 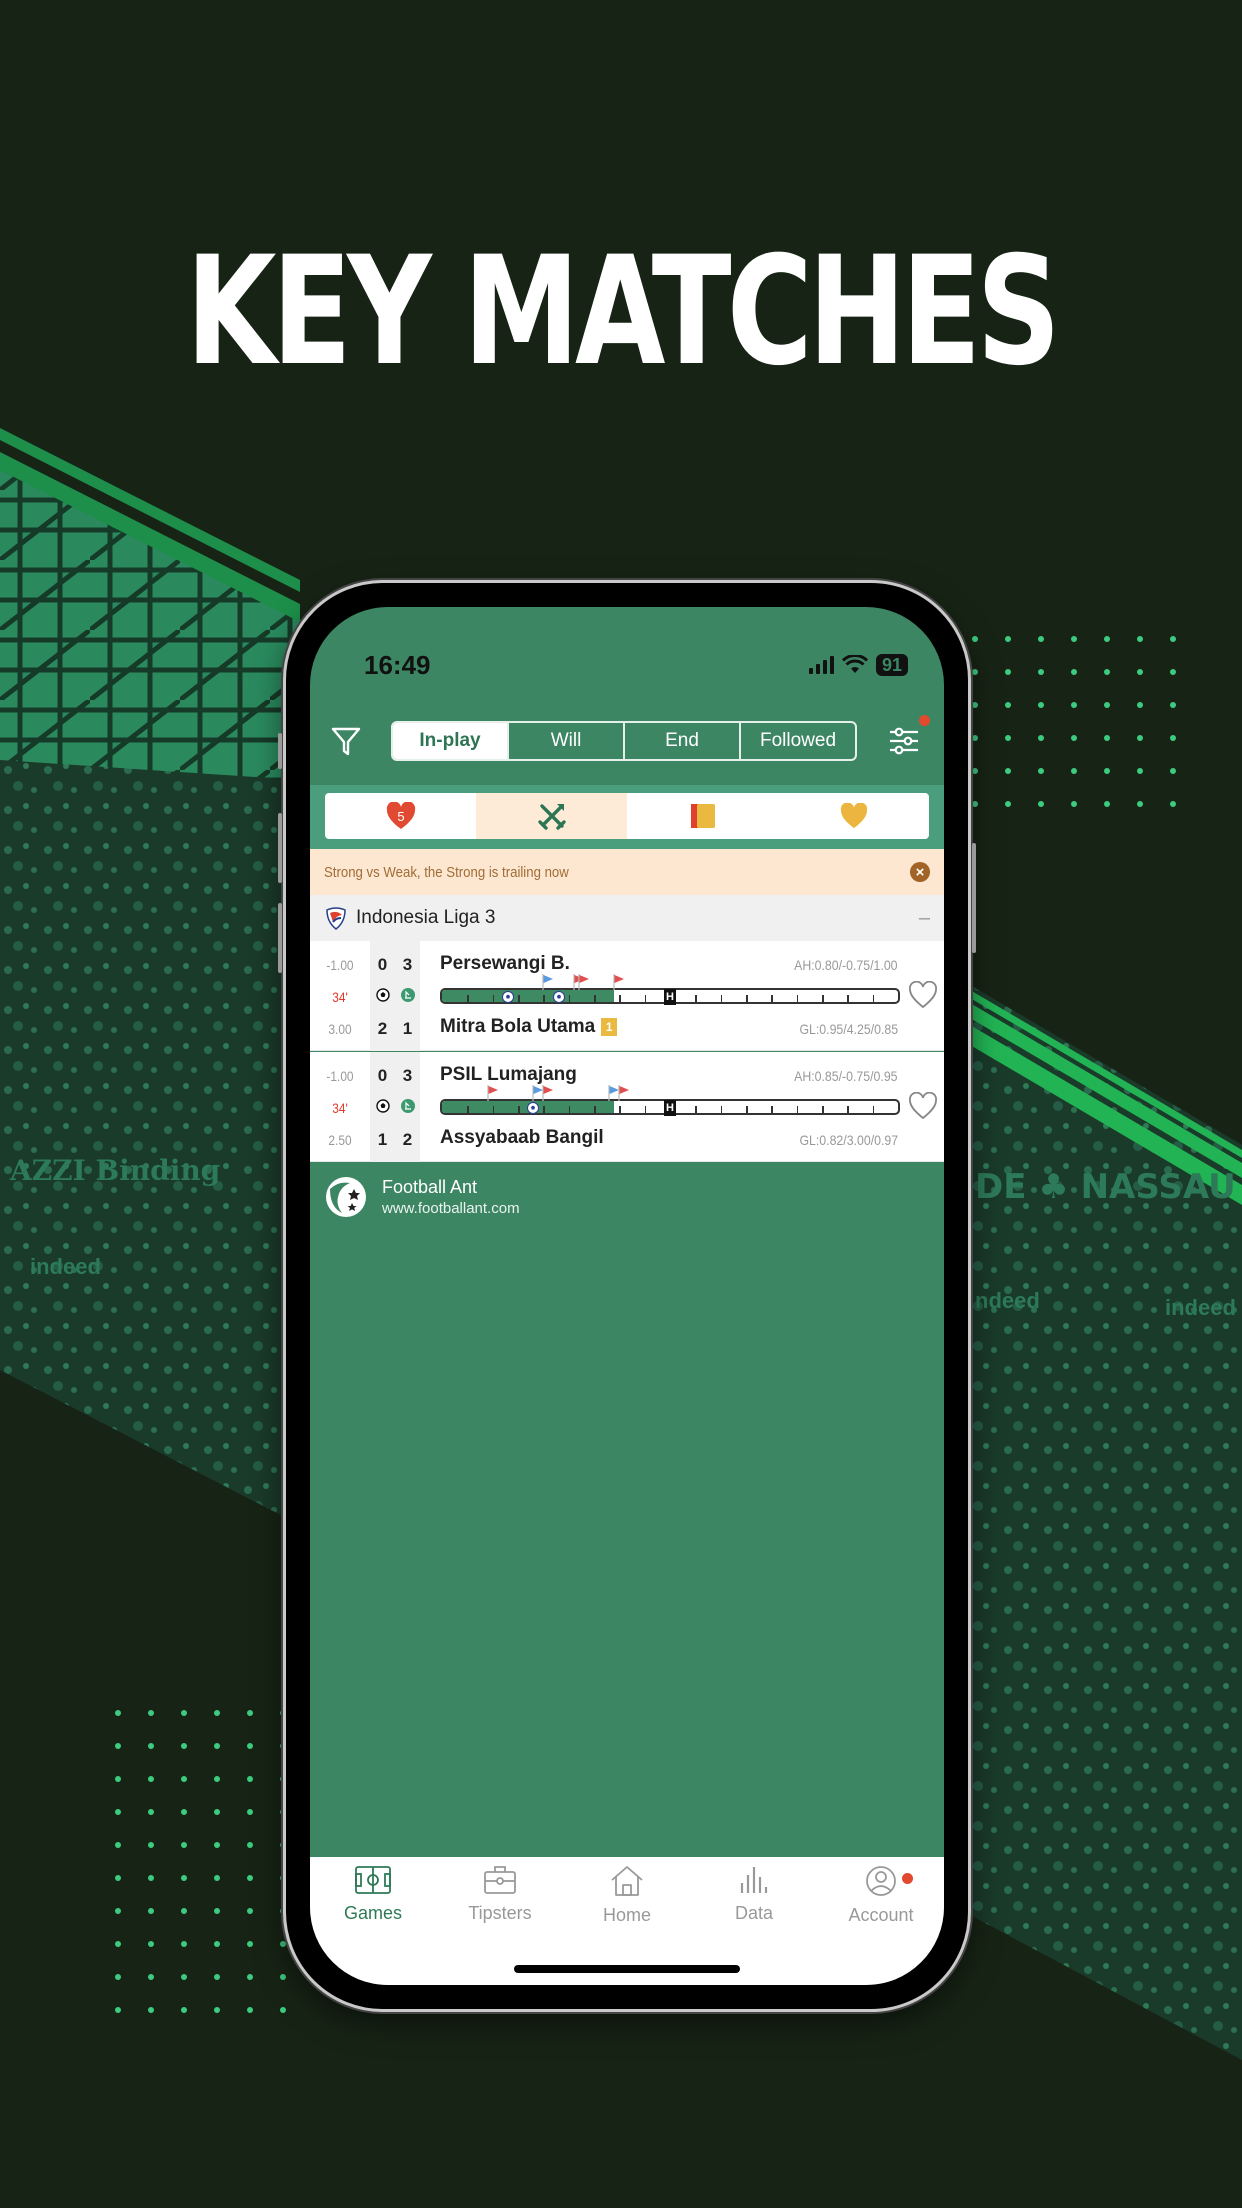 I want to click on bottom-navigation: Games Tipsters Home Data Account, so click(x=627, y=1921).